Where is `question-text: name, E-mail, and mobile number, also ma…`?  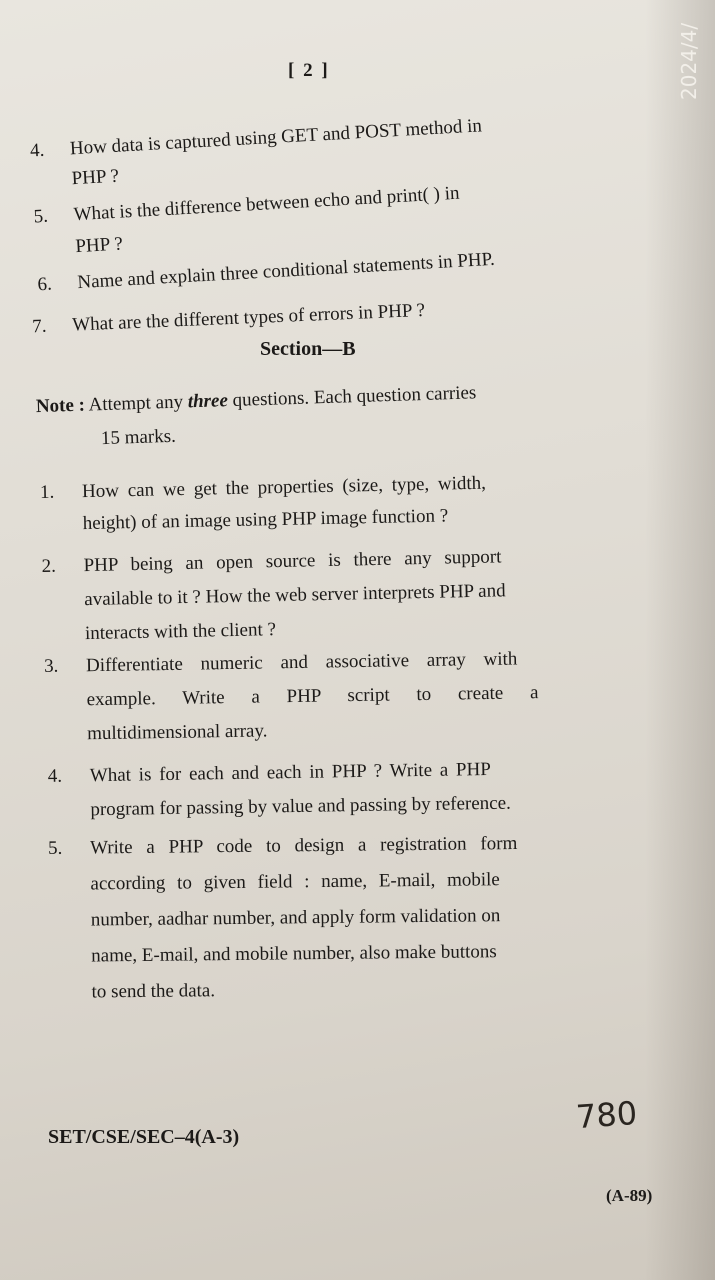
question-text: name, E-mail, and mobile number, also ma… is located at coordinates (294, 954).